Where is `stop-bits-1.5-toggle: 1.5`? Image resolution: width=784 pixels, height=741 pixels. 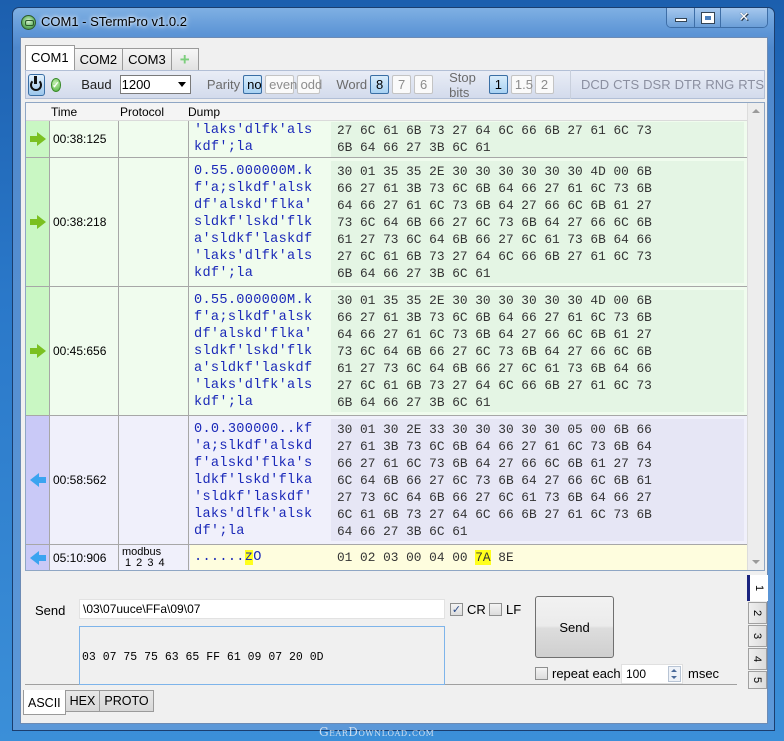 stop-bits-1.5-toggle: 1.5 is located at coordinates (521, 84).